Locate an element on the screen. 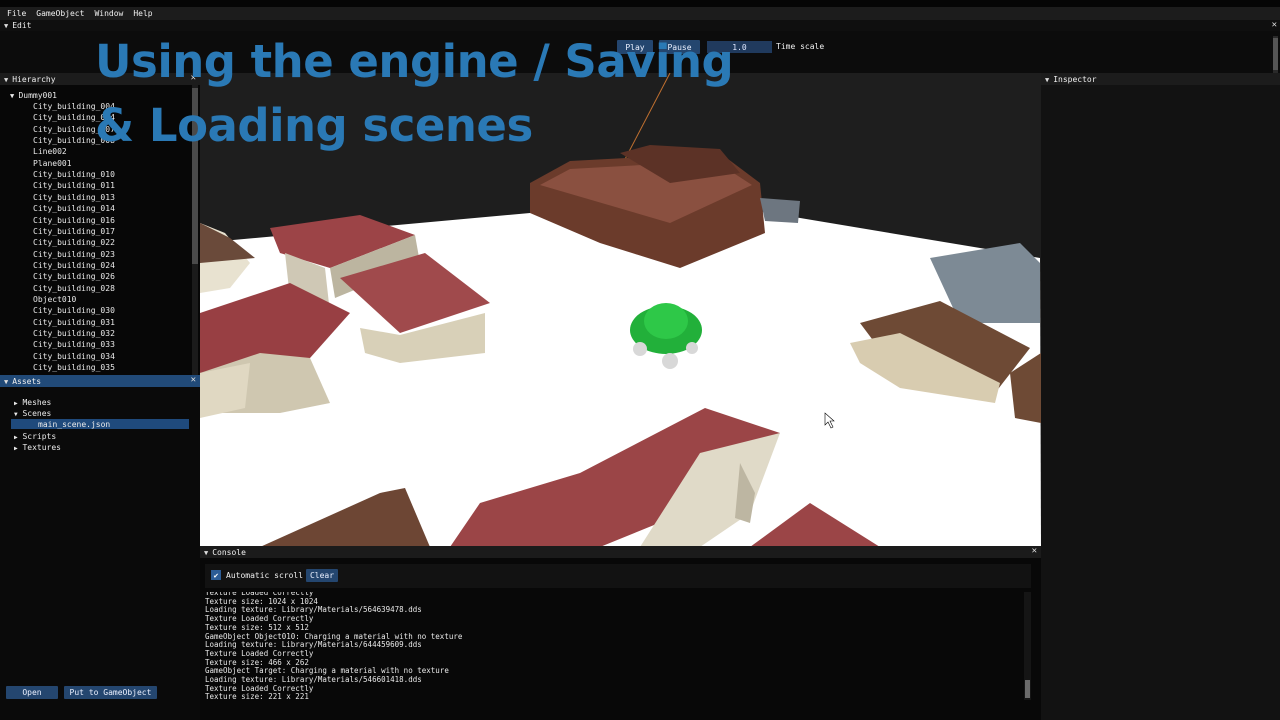 The height and width of the screenshot is (720, 1280). overlay-title-line2: & Loading scenes is located at coordinates (314, 125).